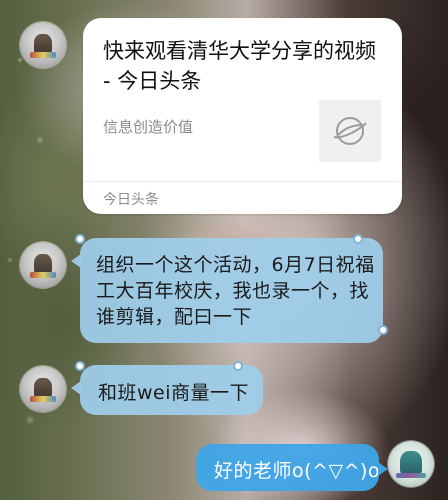 The width and height of the screenshot is (448, 500). I want to click on message-bubble-incoming: 和班wei商量一下, so click(167, 388).